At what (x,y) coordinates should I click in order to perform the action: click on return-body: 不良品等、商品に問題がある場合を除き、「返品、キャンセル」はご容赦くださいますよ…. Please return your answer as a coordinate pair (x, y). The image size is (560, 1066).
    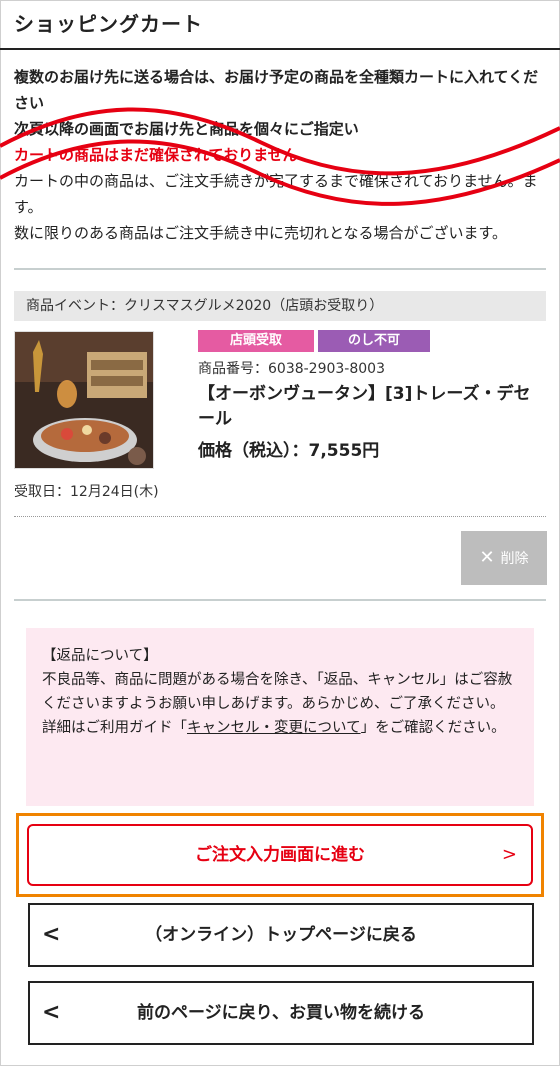
    Looking at the image, I should click on (277, 692).